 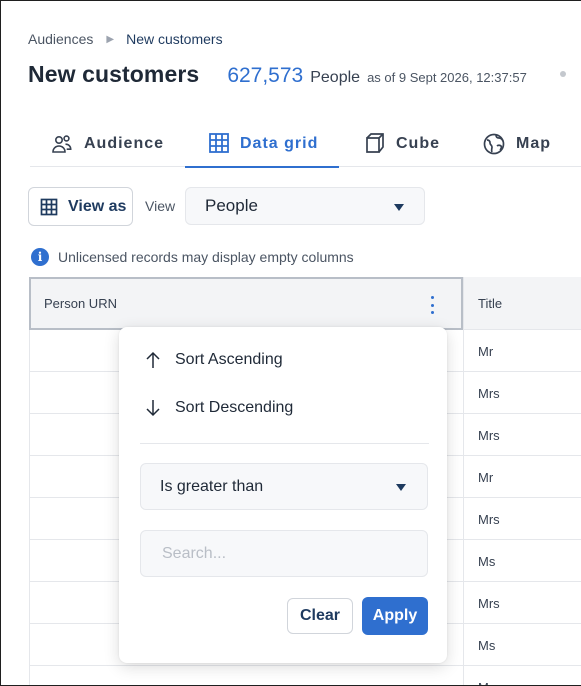 I want to click on info-icon: i, so click(x=40, y=257).